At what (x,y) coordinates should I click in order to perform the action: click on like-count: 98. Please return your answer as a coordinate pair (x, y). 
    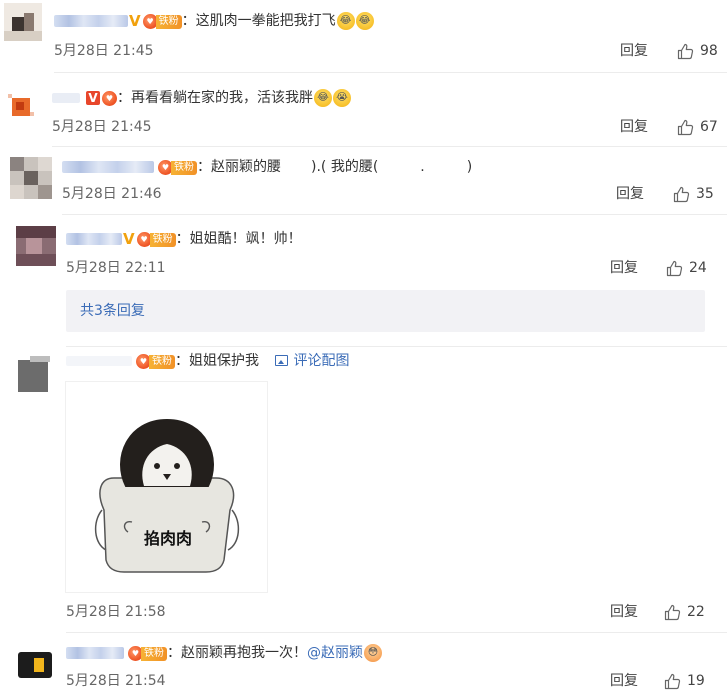
    Looking at the image, I should click on (709, 51).